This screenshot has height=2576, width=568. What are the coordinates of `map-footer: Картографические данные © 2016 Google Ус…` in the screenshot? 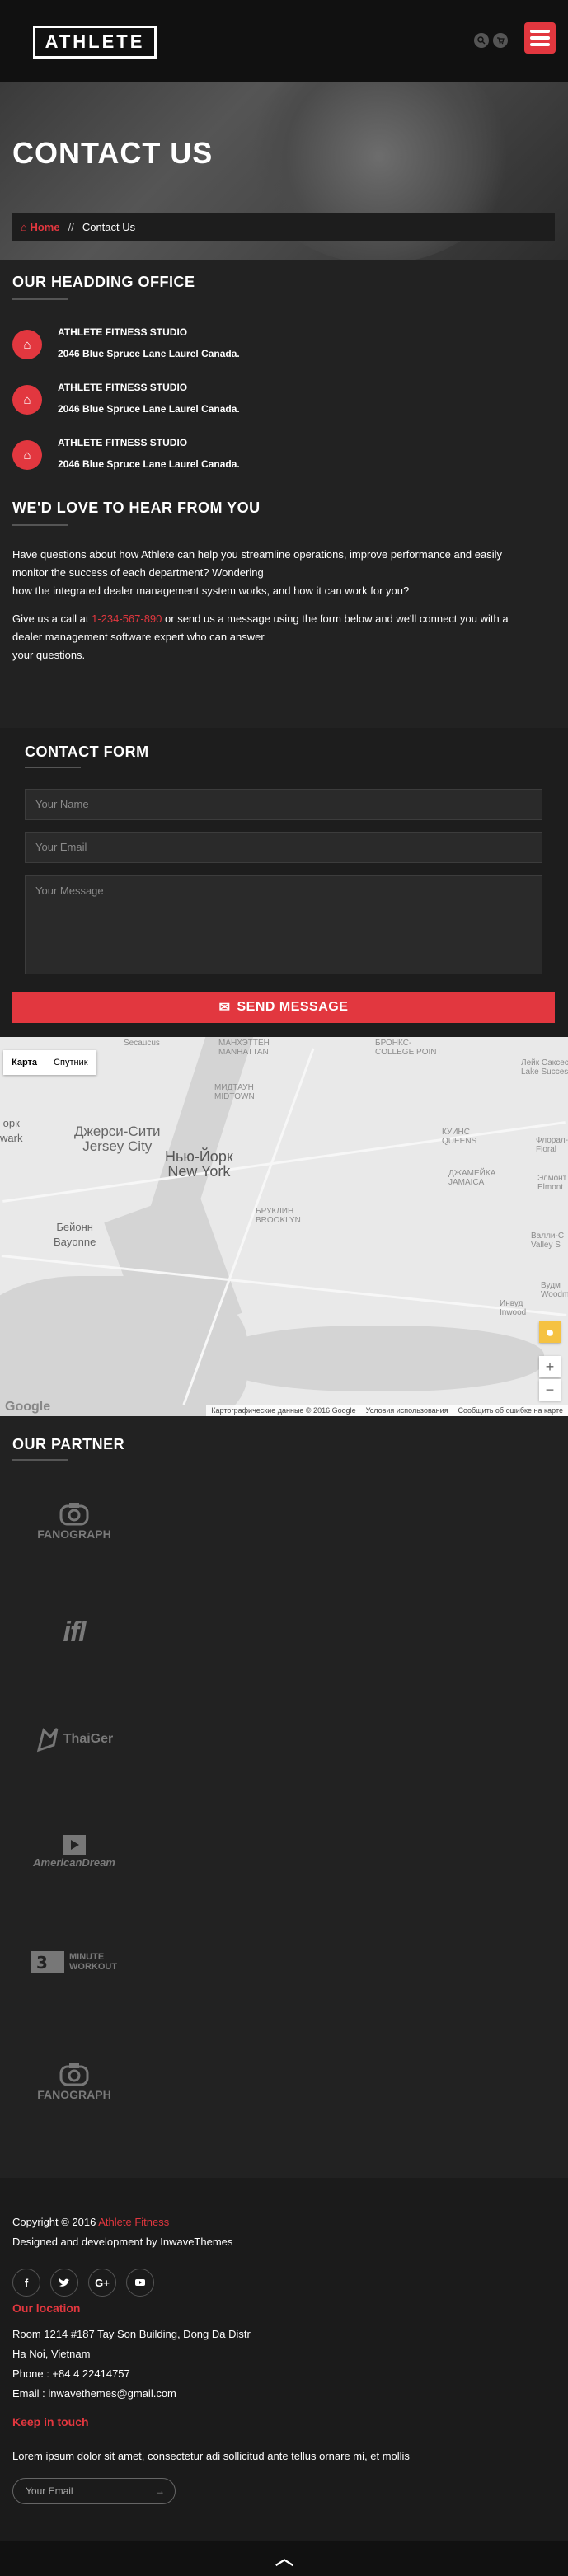 It's located at (387, 1410).